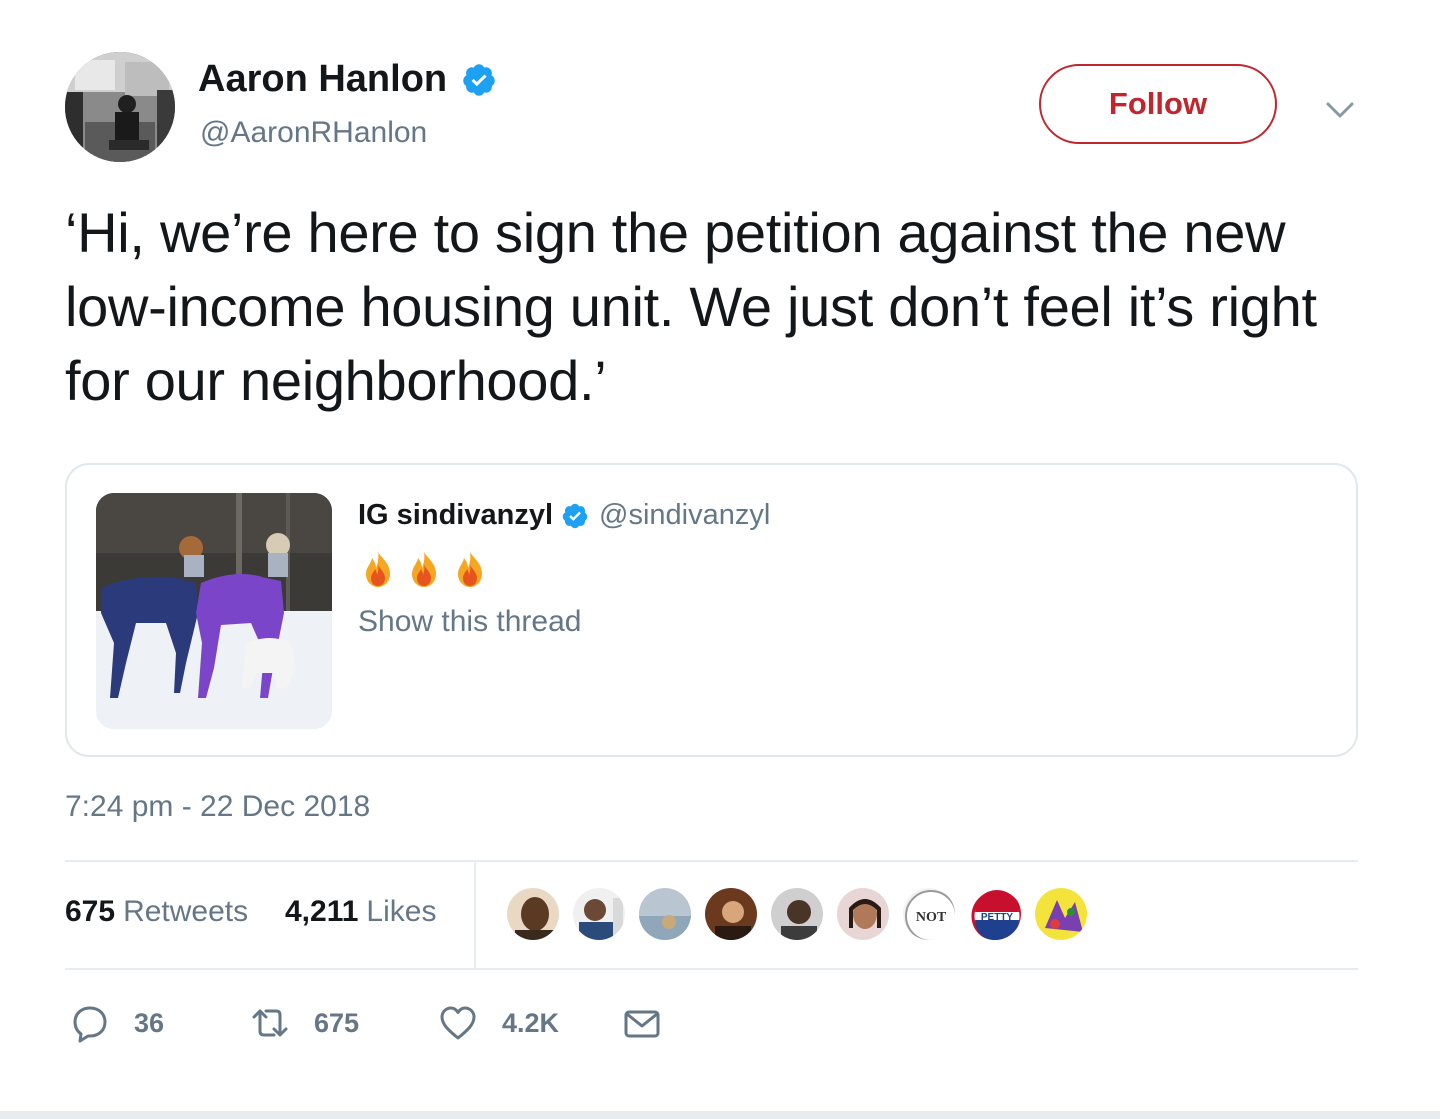  I want to click on stats-divider-vertical, so click(475, 915).